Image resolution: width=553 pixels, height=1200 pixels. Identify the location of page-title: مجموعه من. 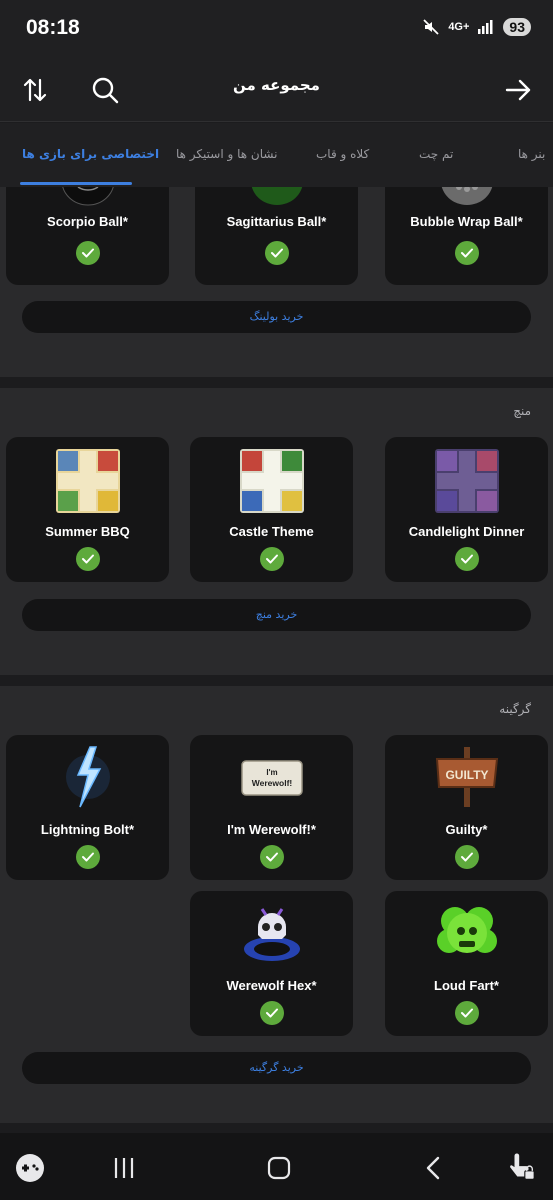
(276, 85).